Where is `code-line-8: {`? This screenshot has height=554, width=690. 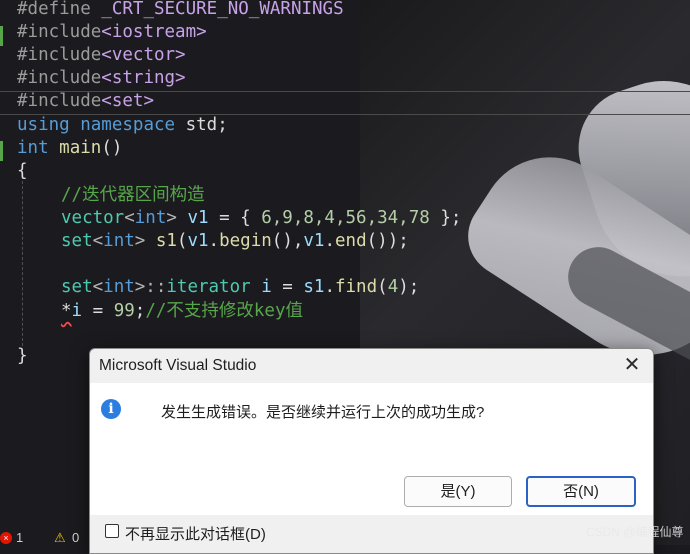
code-line-8: { is located at coordinates (22, 171).